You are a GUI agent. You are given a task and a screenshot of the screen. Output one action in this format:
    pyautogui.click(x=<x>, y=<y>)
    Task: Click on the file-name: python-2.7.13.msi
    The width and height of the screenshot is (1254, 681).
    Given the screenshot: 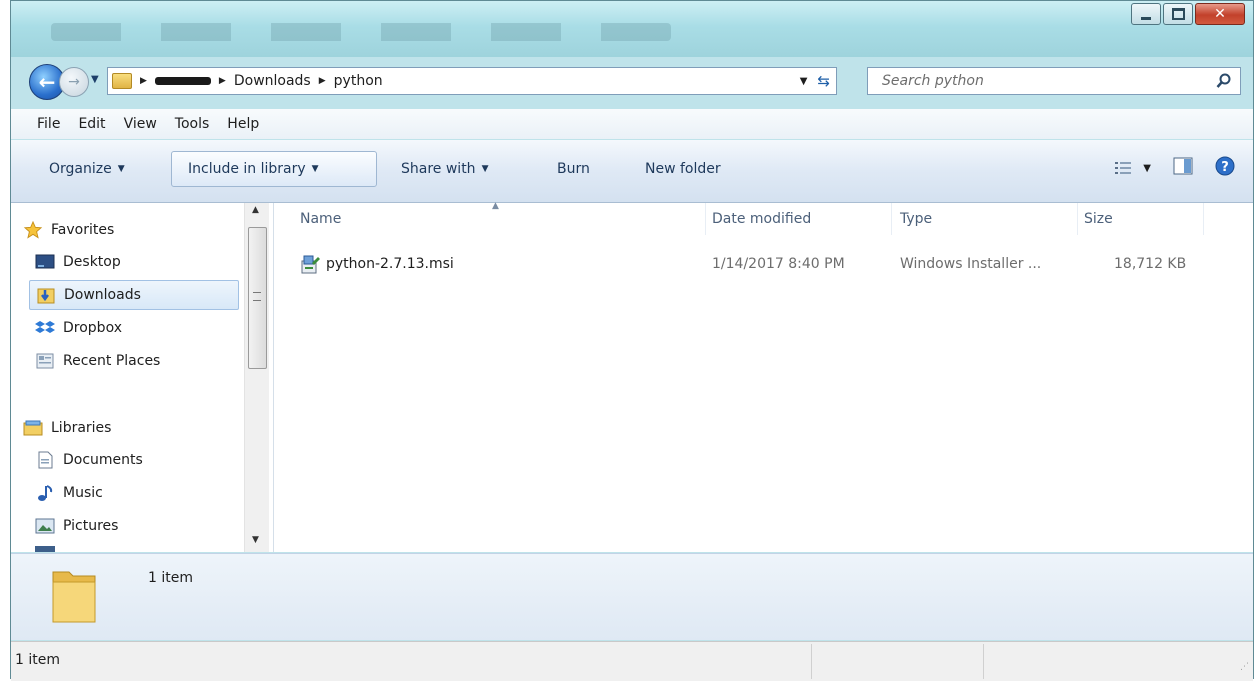 What is the action you would take?
    pyautogui.click(x=390, y=264)
    